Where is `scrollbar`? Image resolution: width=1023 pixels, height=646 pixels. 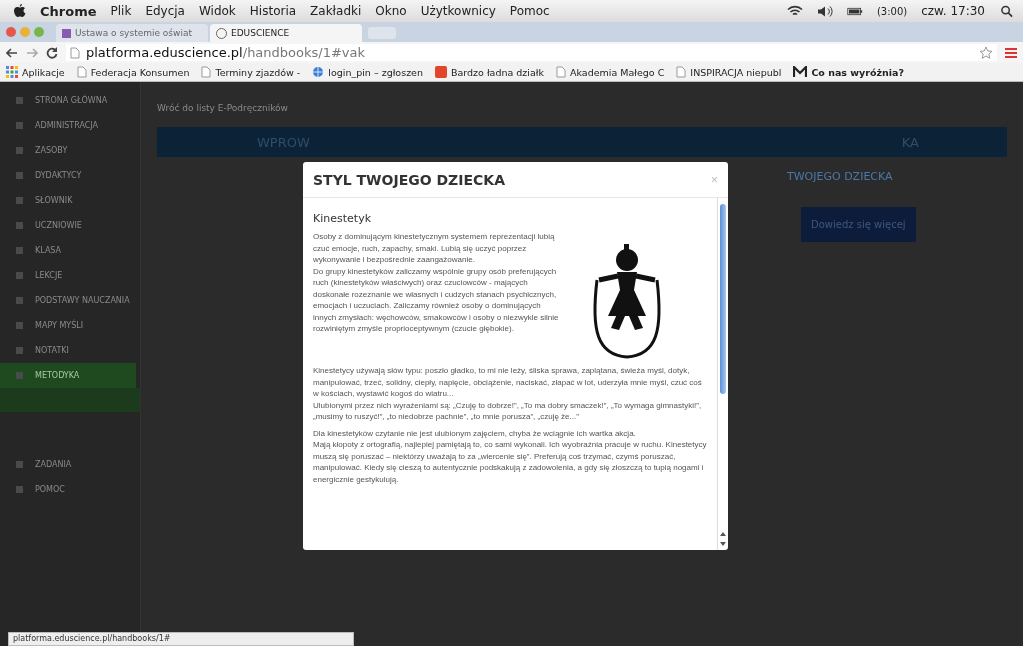
scrollbar is located at coordinates (722, 374).